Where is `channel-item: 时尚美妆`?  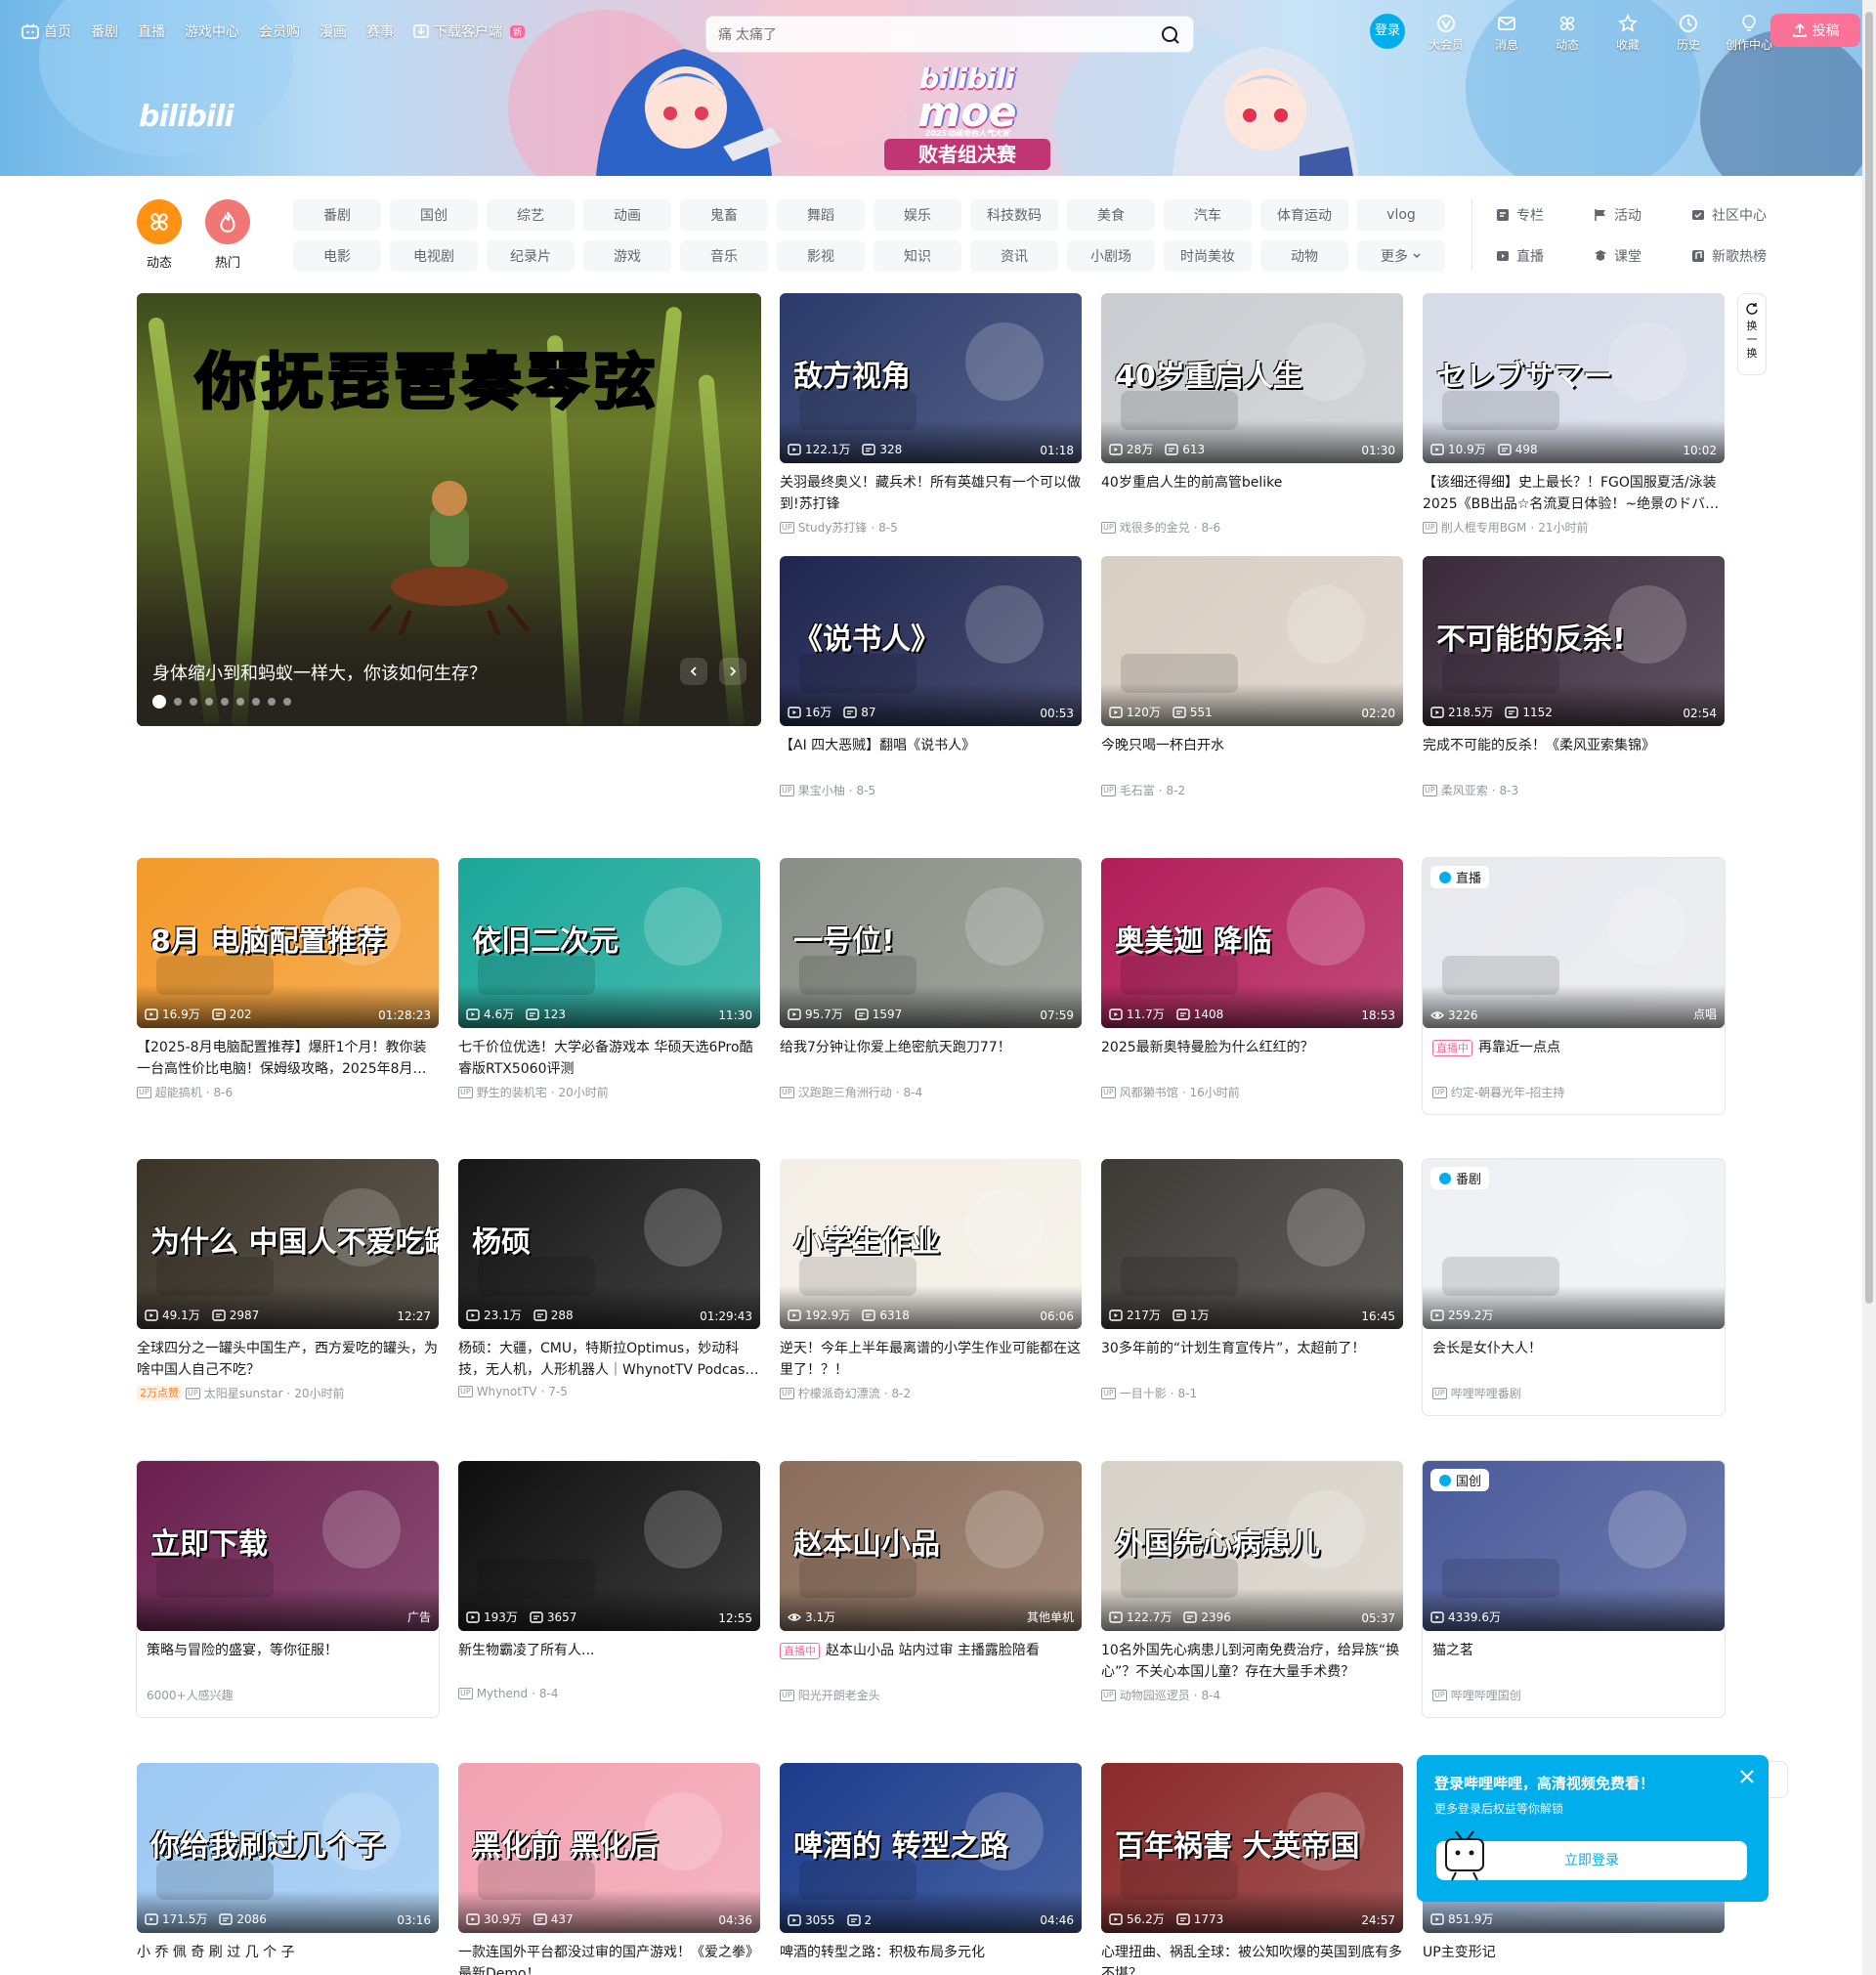 channel-item: 时尚美妆 is located at coordinates (1208, 256).